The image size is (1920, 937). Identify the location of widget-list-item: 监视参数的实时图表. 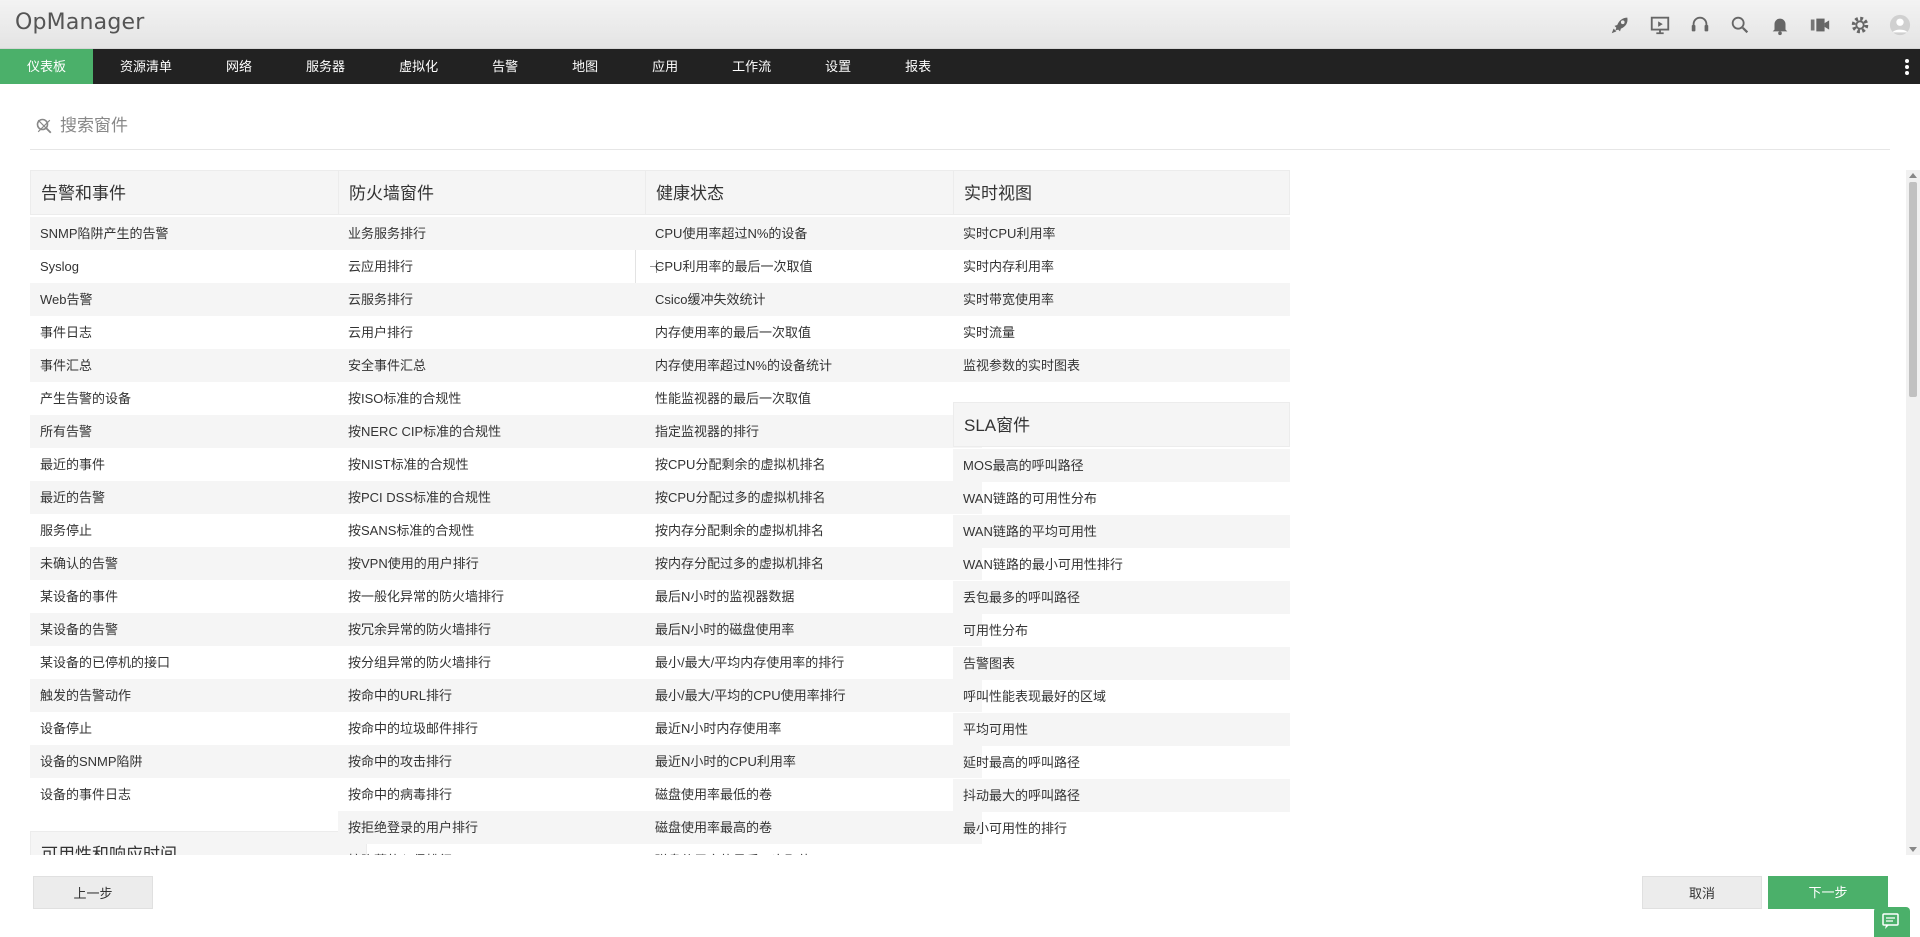
(1121, 365).